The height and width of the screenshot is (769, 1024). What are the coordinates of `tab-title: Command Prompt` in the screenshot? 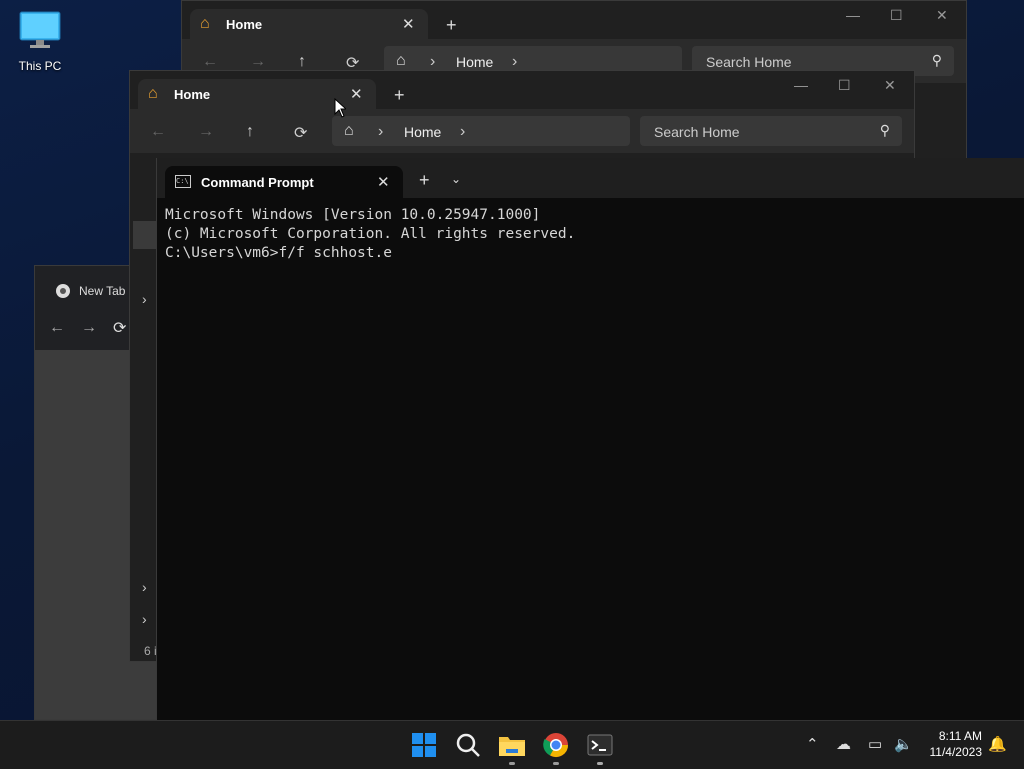 It's located at (257, 182).